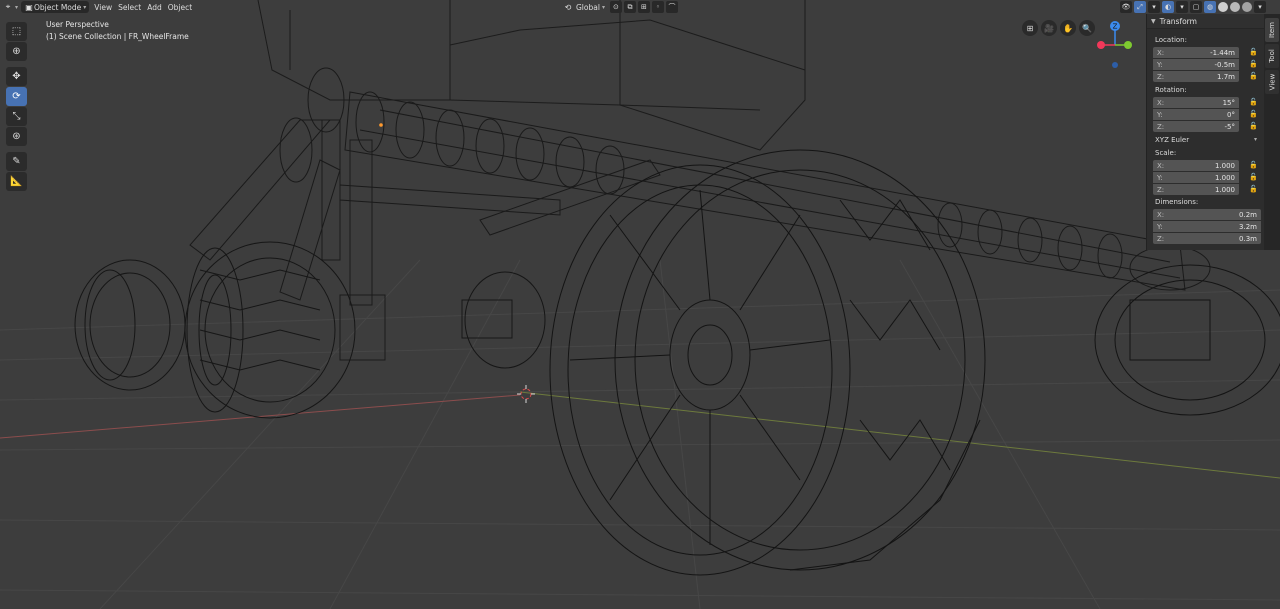 This screenshot has width=1280, height=609. What do you see at coordinates (1166, 153) in the screenshot?
I see `scale-label: Scale:` at bounding box center [1166, 153].